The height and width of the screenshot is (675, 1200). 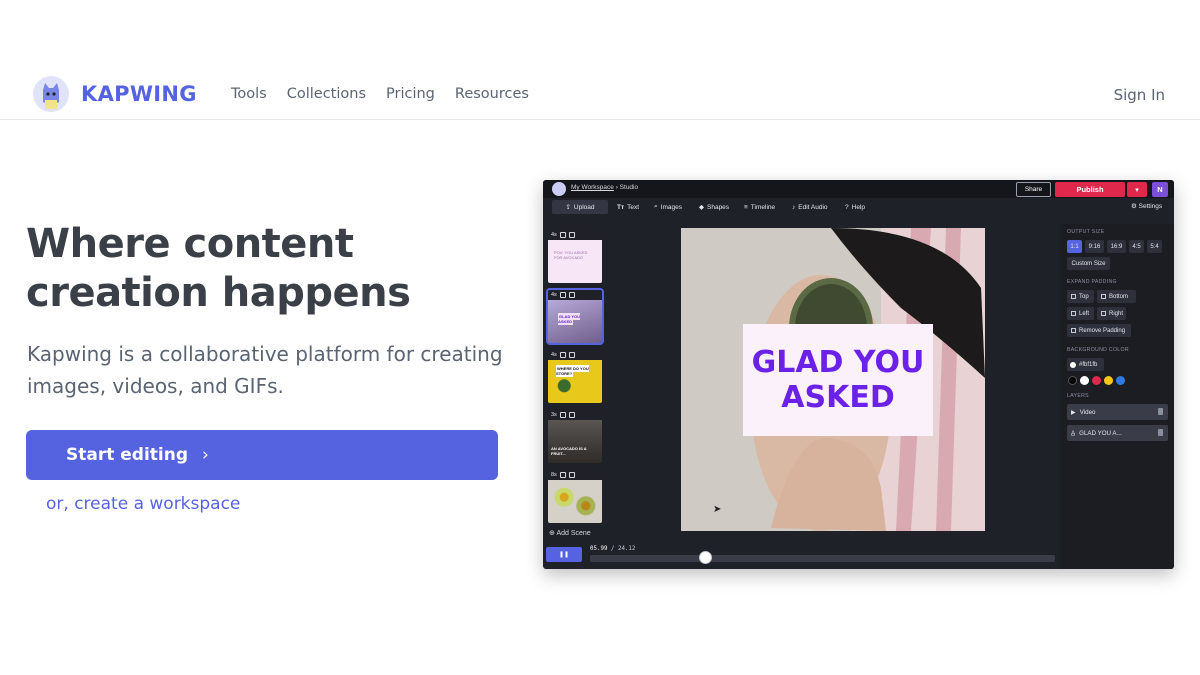 I want to click on nav-link-pricing: Pricing, so click(x=410, y=94).